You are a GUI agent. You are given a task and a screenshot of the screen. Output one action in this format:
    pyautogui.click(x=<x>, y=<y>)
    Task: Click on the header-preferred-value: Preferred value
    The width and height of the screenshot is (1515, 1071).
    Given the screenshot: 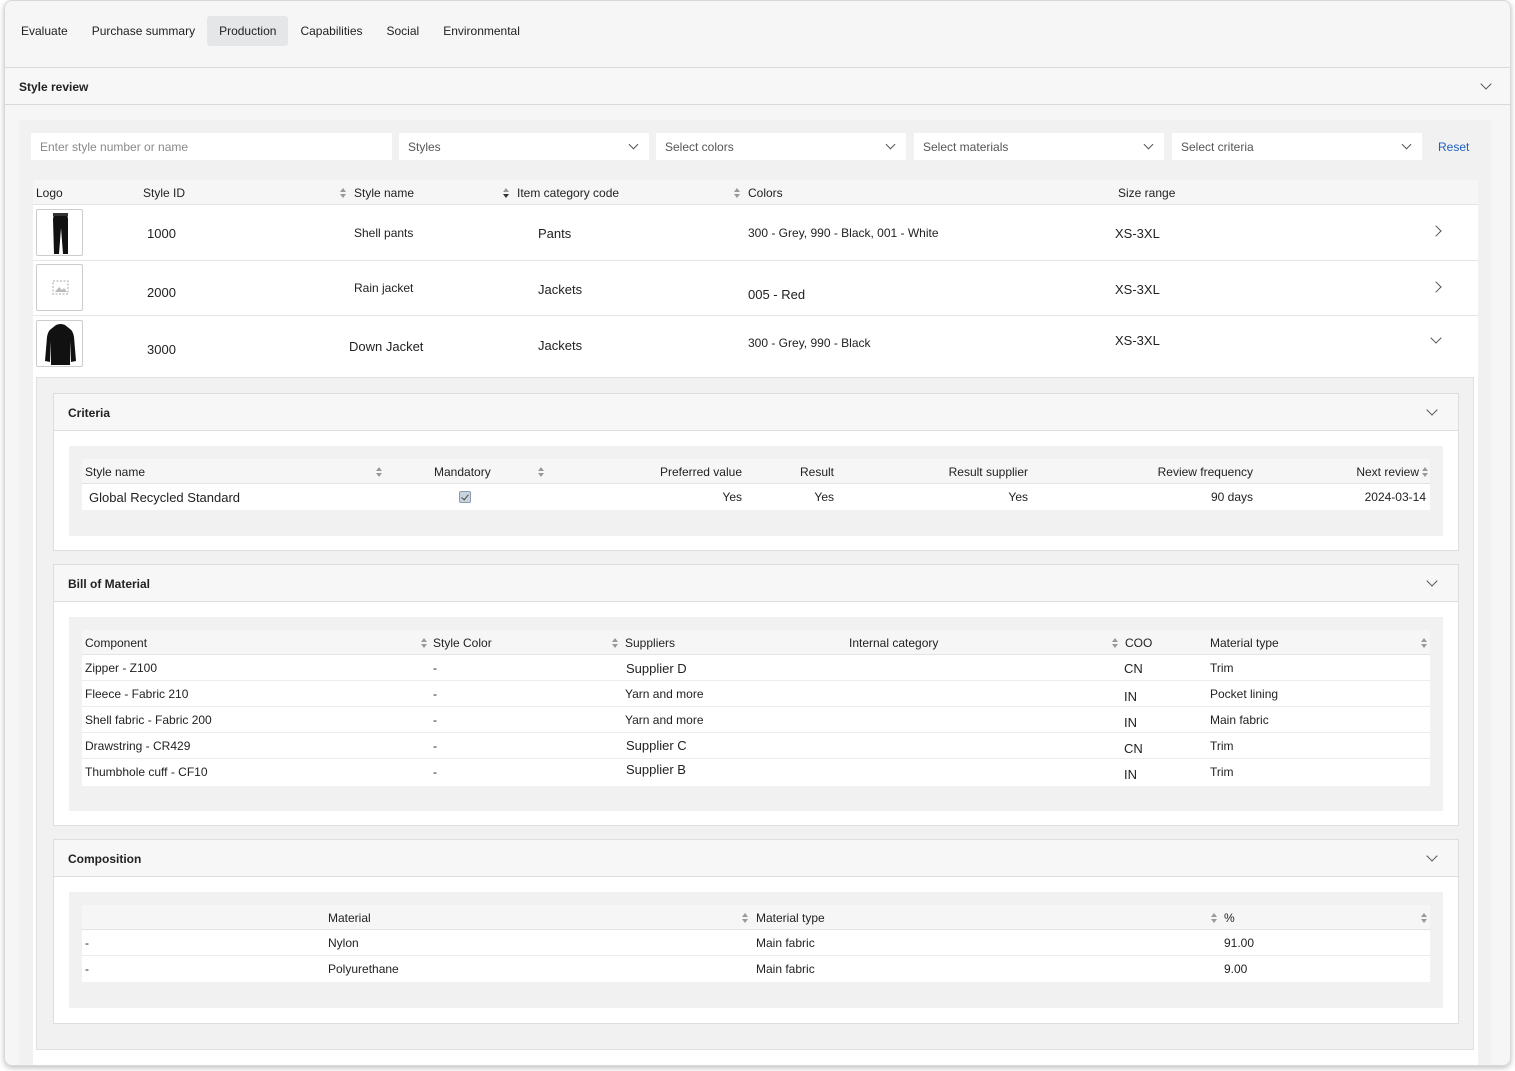 What is the action you would take?
    pyautogui.click(x=700, y=472)
    